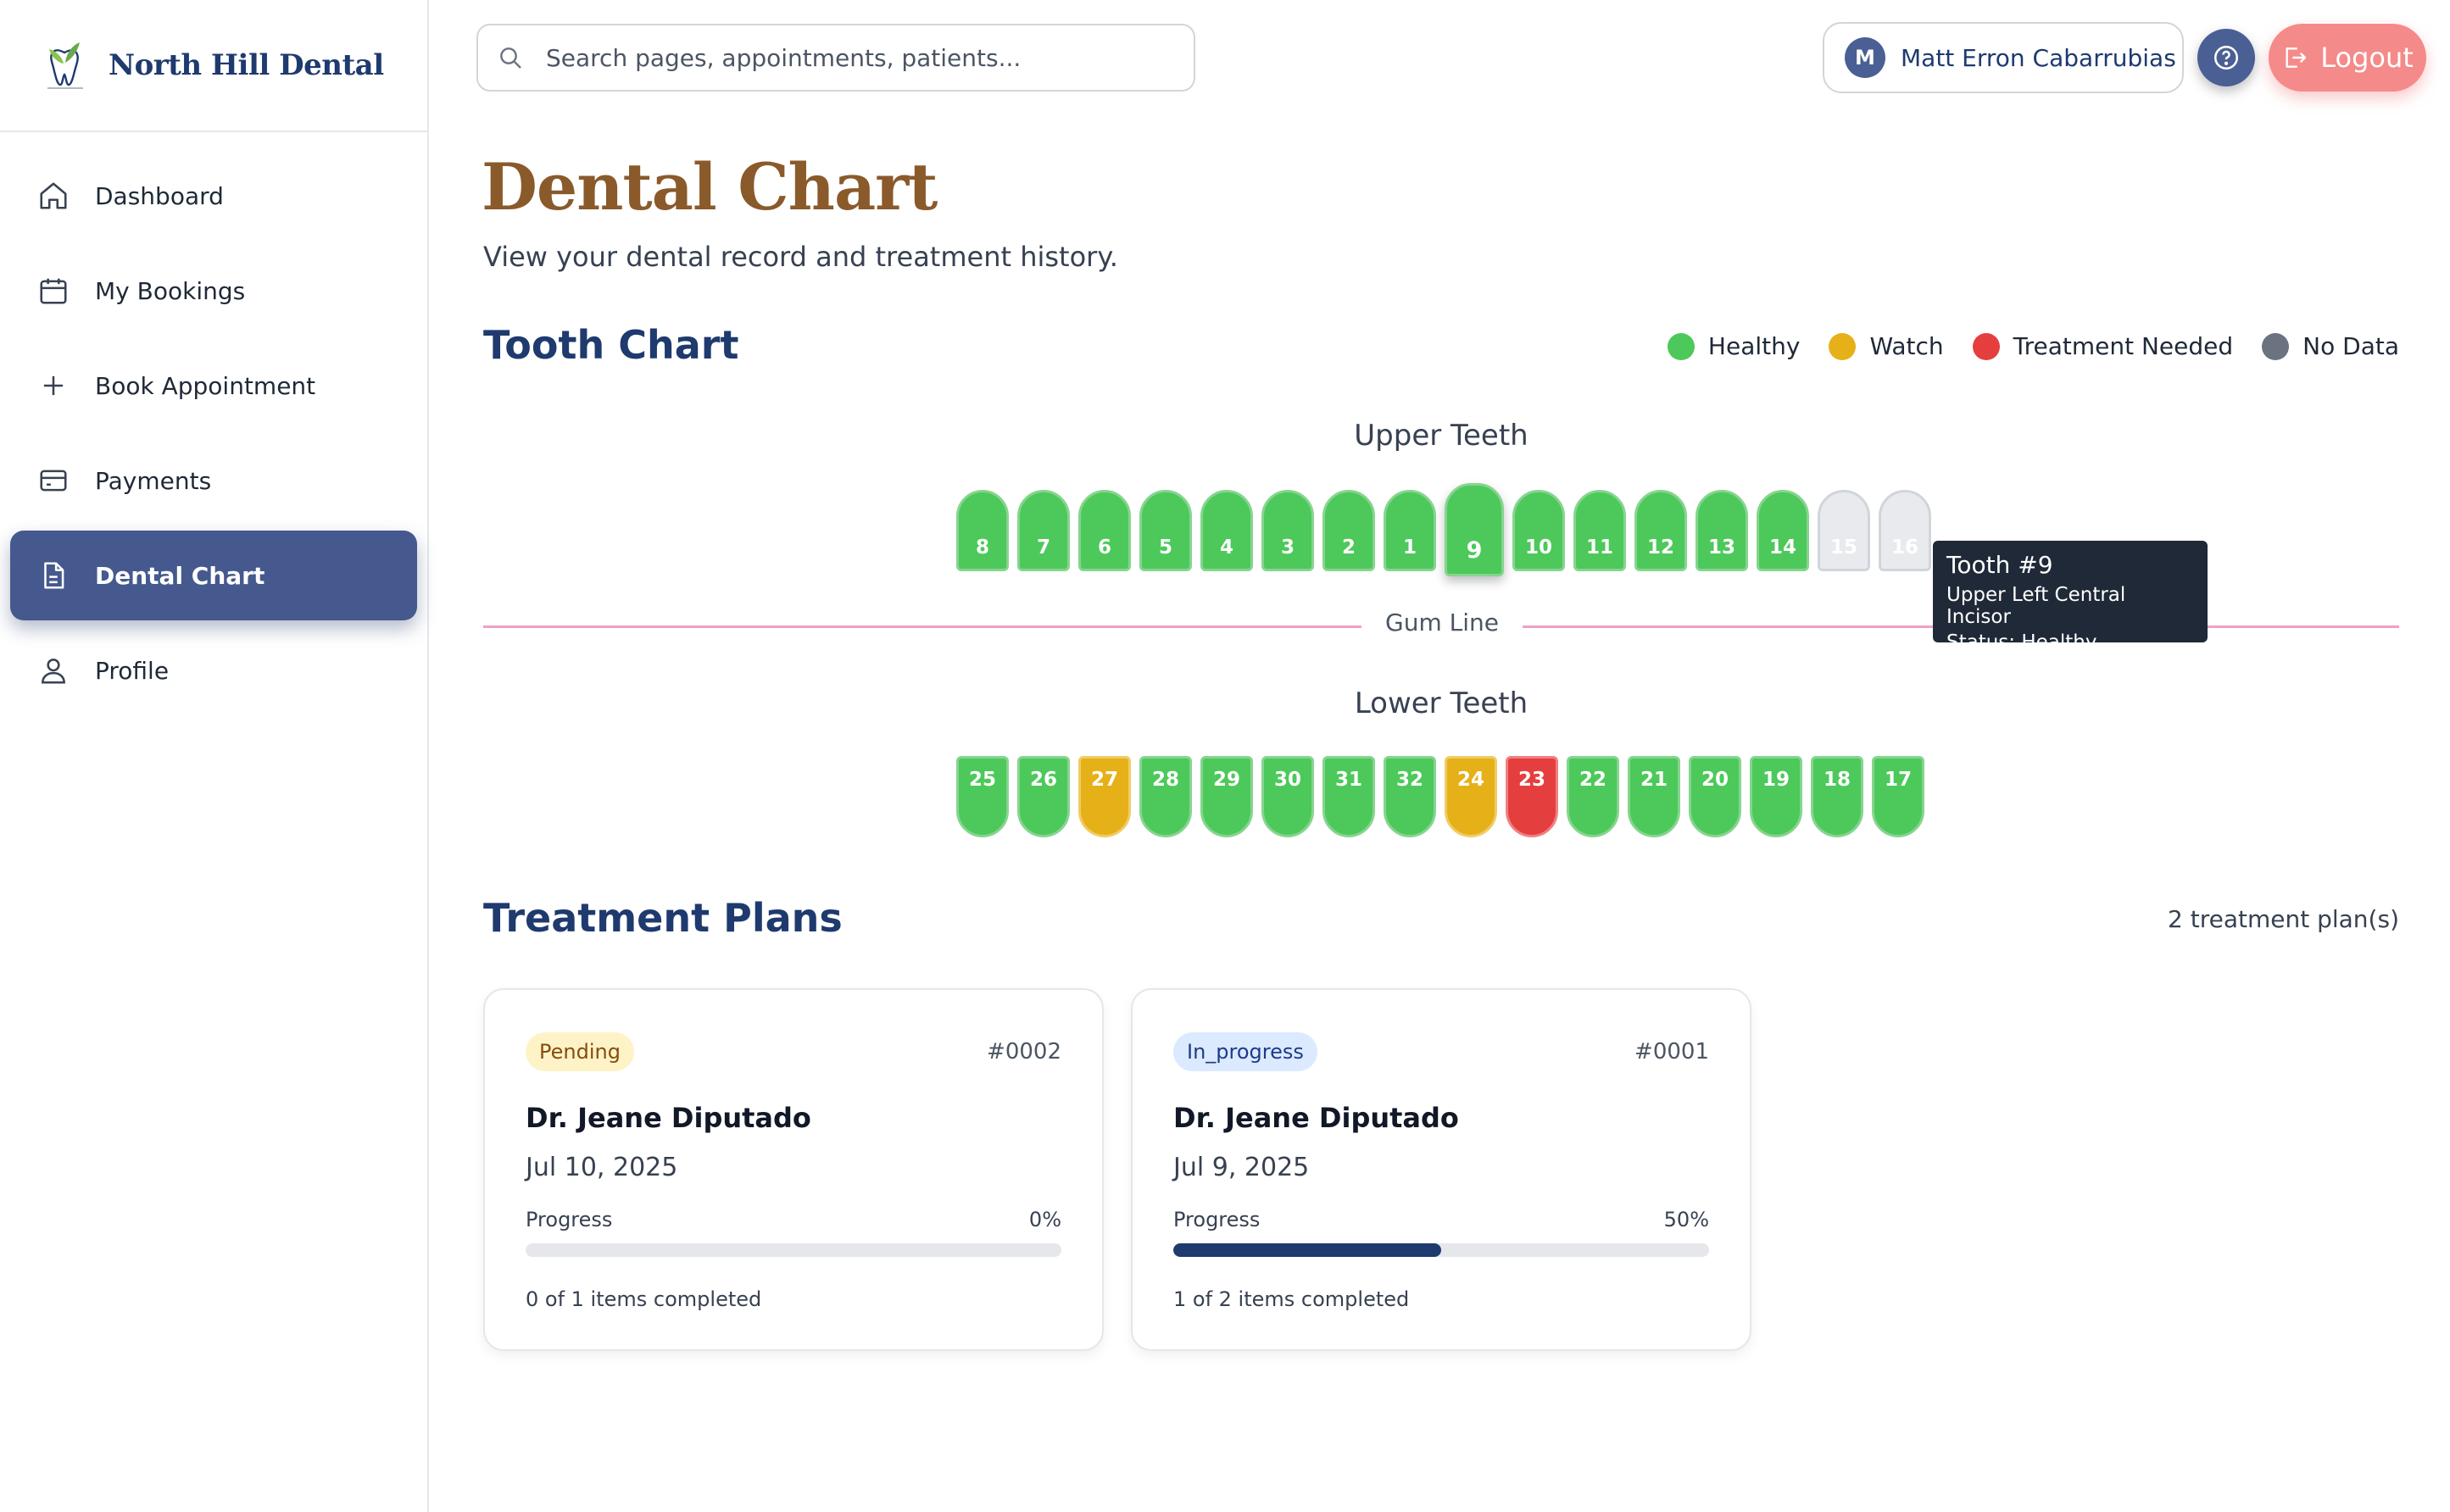  What do you see at coordinates (851, 58) in the screenshot?
I see `search-input` at bounding box center [851, 58].